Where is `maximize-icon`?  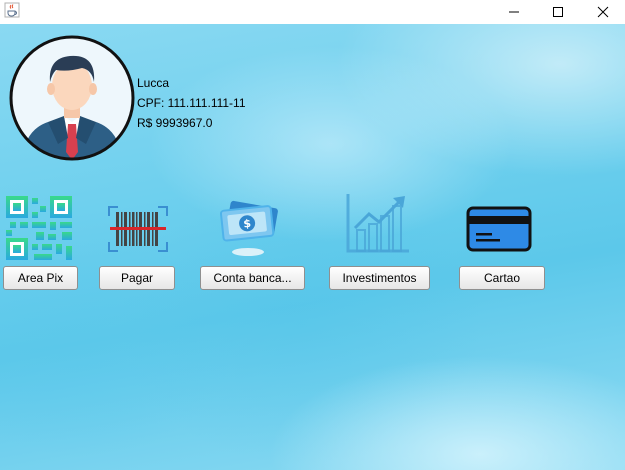
maximize-icon is located at coordinates (558, 12).